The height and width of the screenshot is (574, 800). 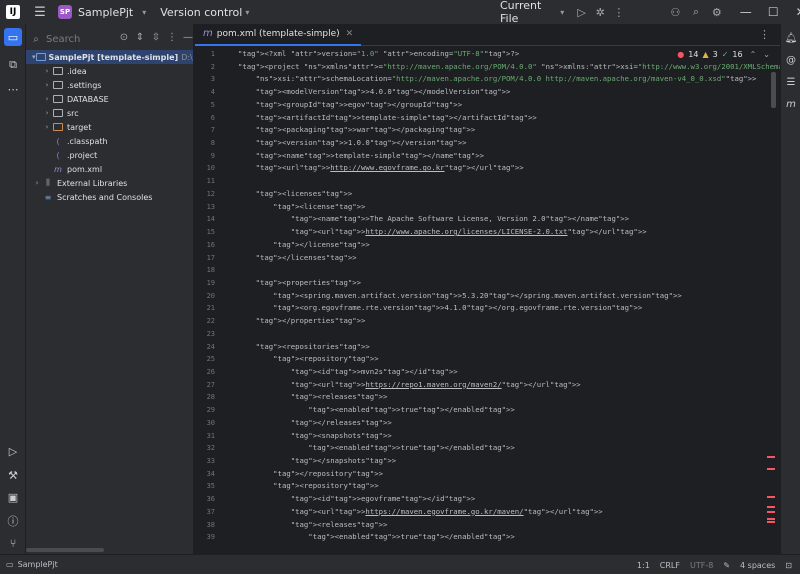 I want to click on read-only-lock-icon: ⊡, so click(x=788, y=565).